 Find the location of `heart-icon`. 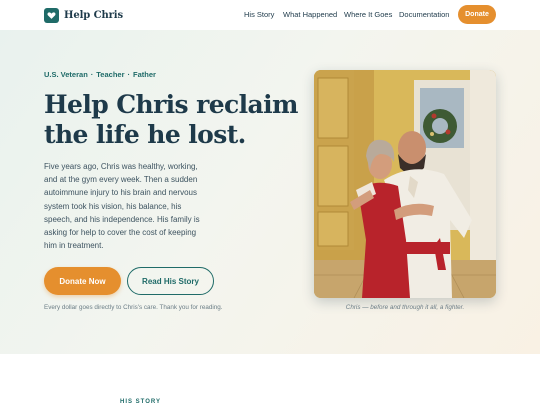

heart-icon is located at coordinates (51, 15).